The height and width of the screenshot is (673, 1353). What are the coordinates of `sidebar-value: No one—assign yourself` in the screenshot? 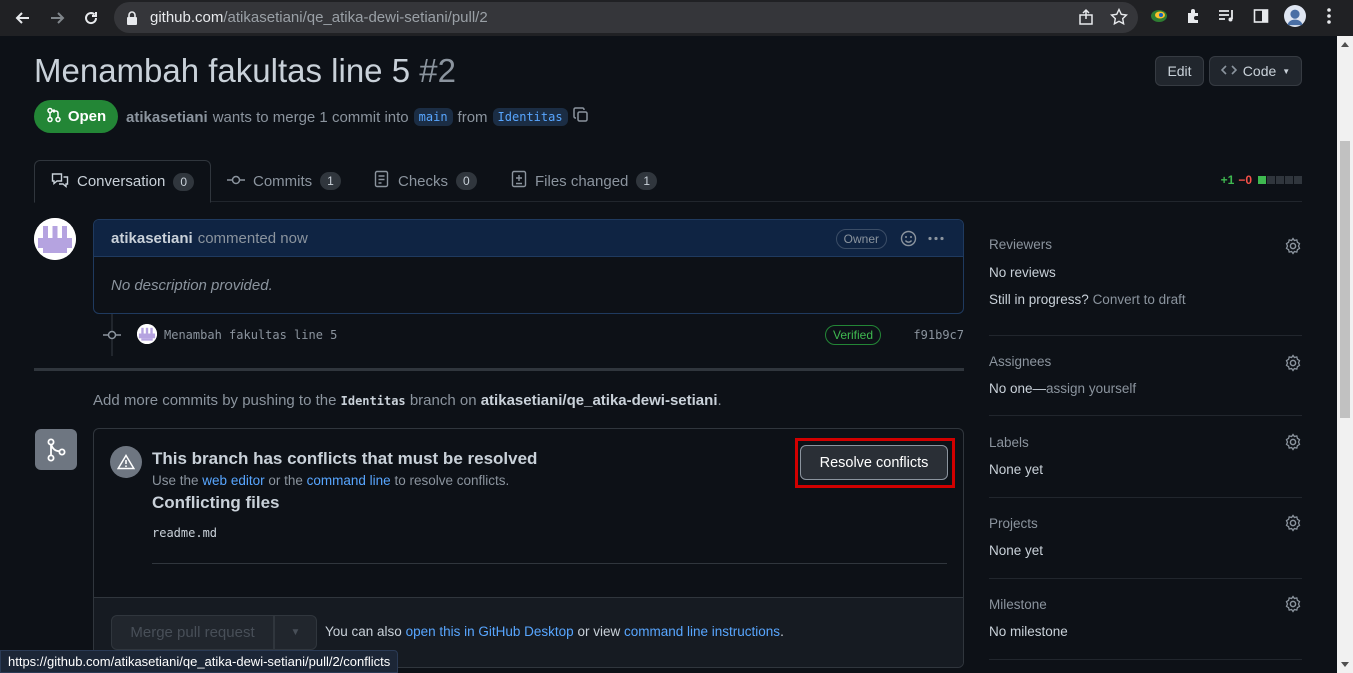 It's located at (1062, 388).